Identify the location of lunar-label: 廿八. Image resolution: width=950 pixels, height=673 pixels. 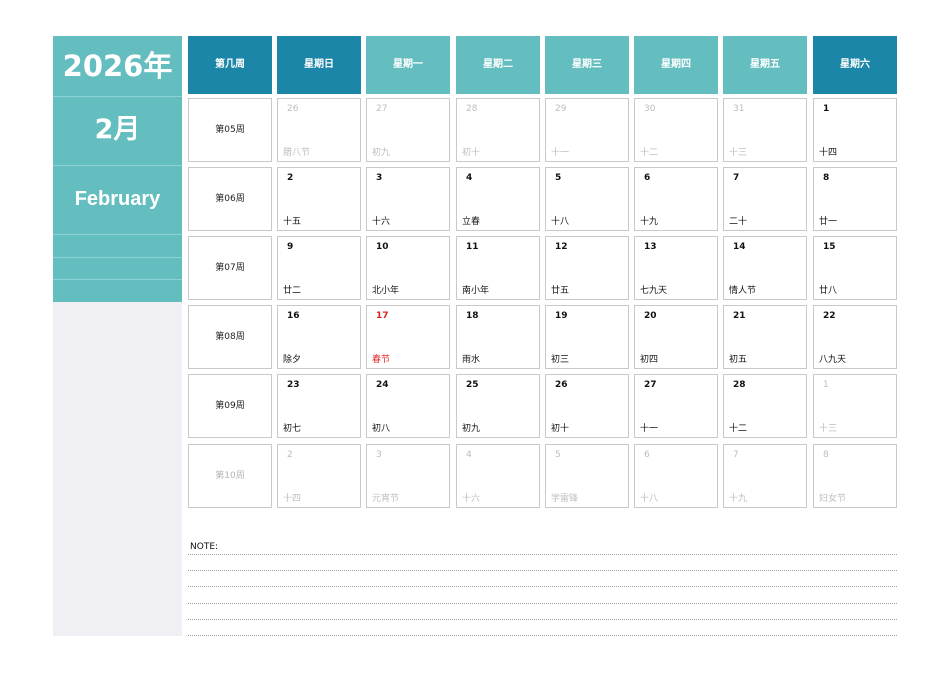
(828, 291).